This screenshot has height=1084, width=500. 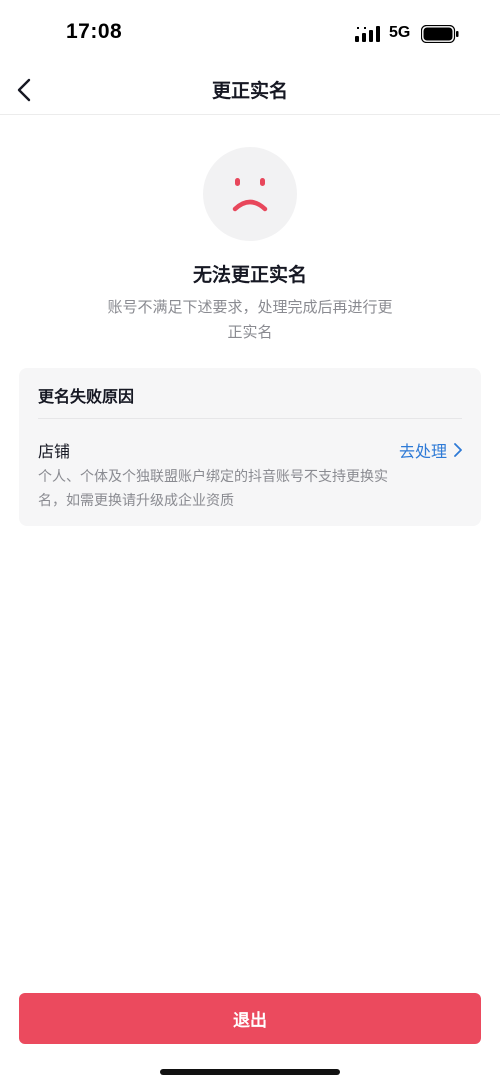 What do you see at coordinates (250, 1072) in the screenshot?
I see `home-indicator` at bounding box center [250, 1072].